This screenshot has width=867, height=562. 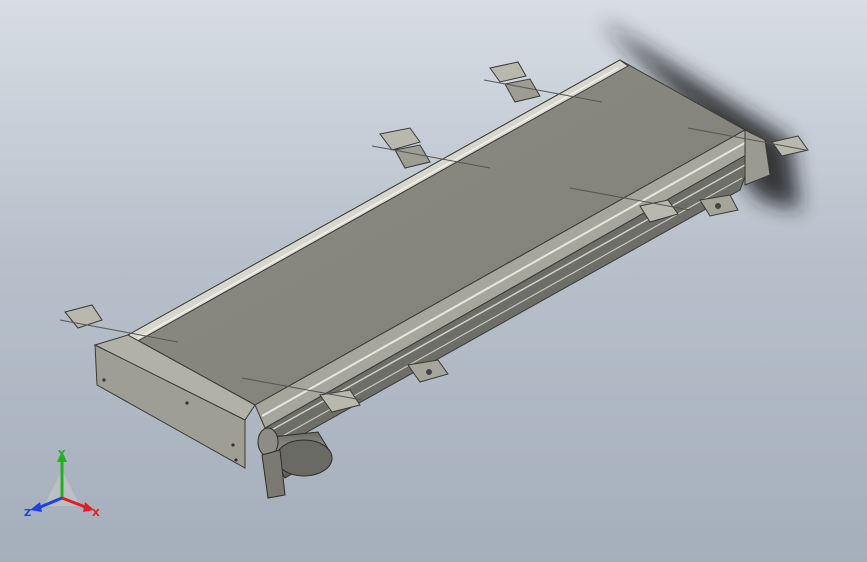 I want to click on z-axis-label: Z, so click(x=27, y=513).